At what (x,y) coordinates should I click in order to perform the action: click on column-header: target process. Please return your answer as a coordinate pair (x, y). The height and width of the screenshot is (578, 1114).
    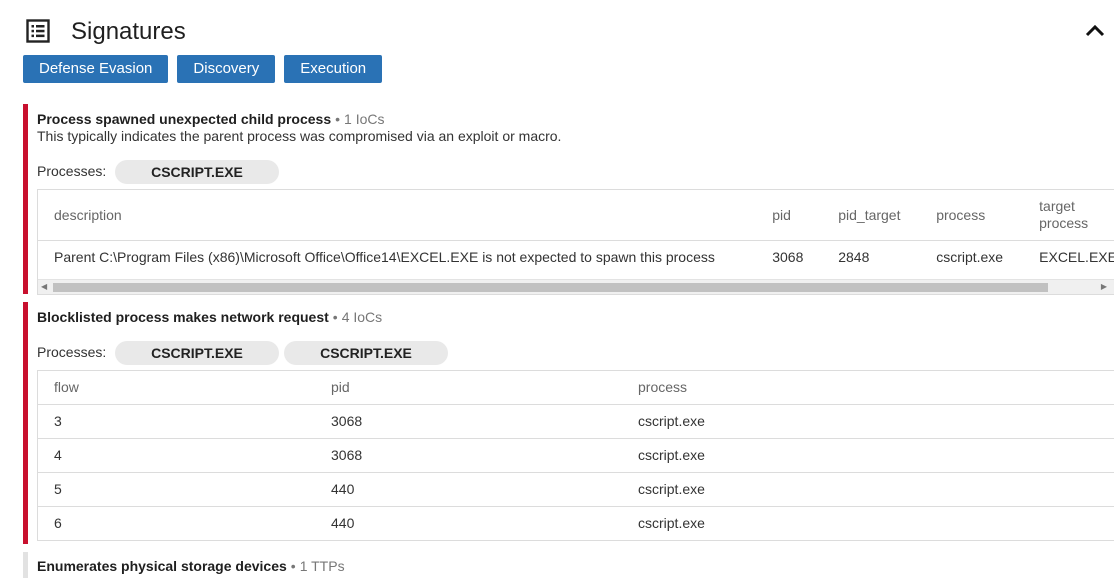
    Looking at the image, I should click on (1064, 214).